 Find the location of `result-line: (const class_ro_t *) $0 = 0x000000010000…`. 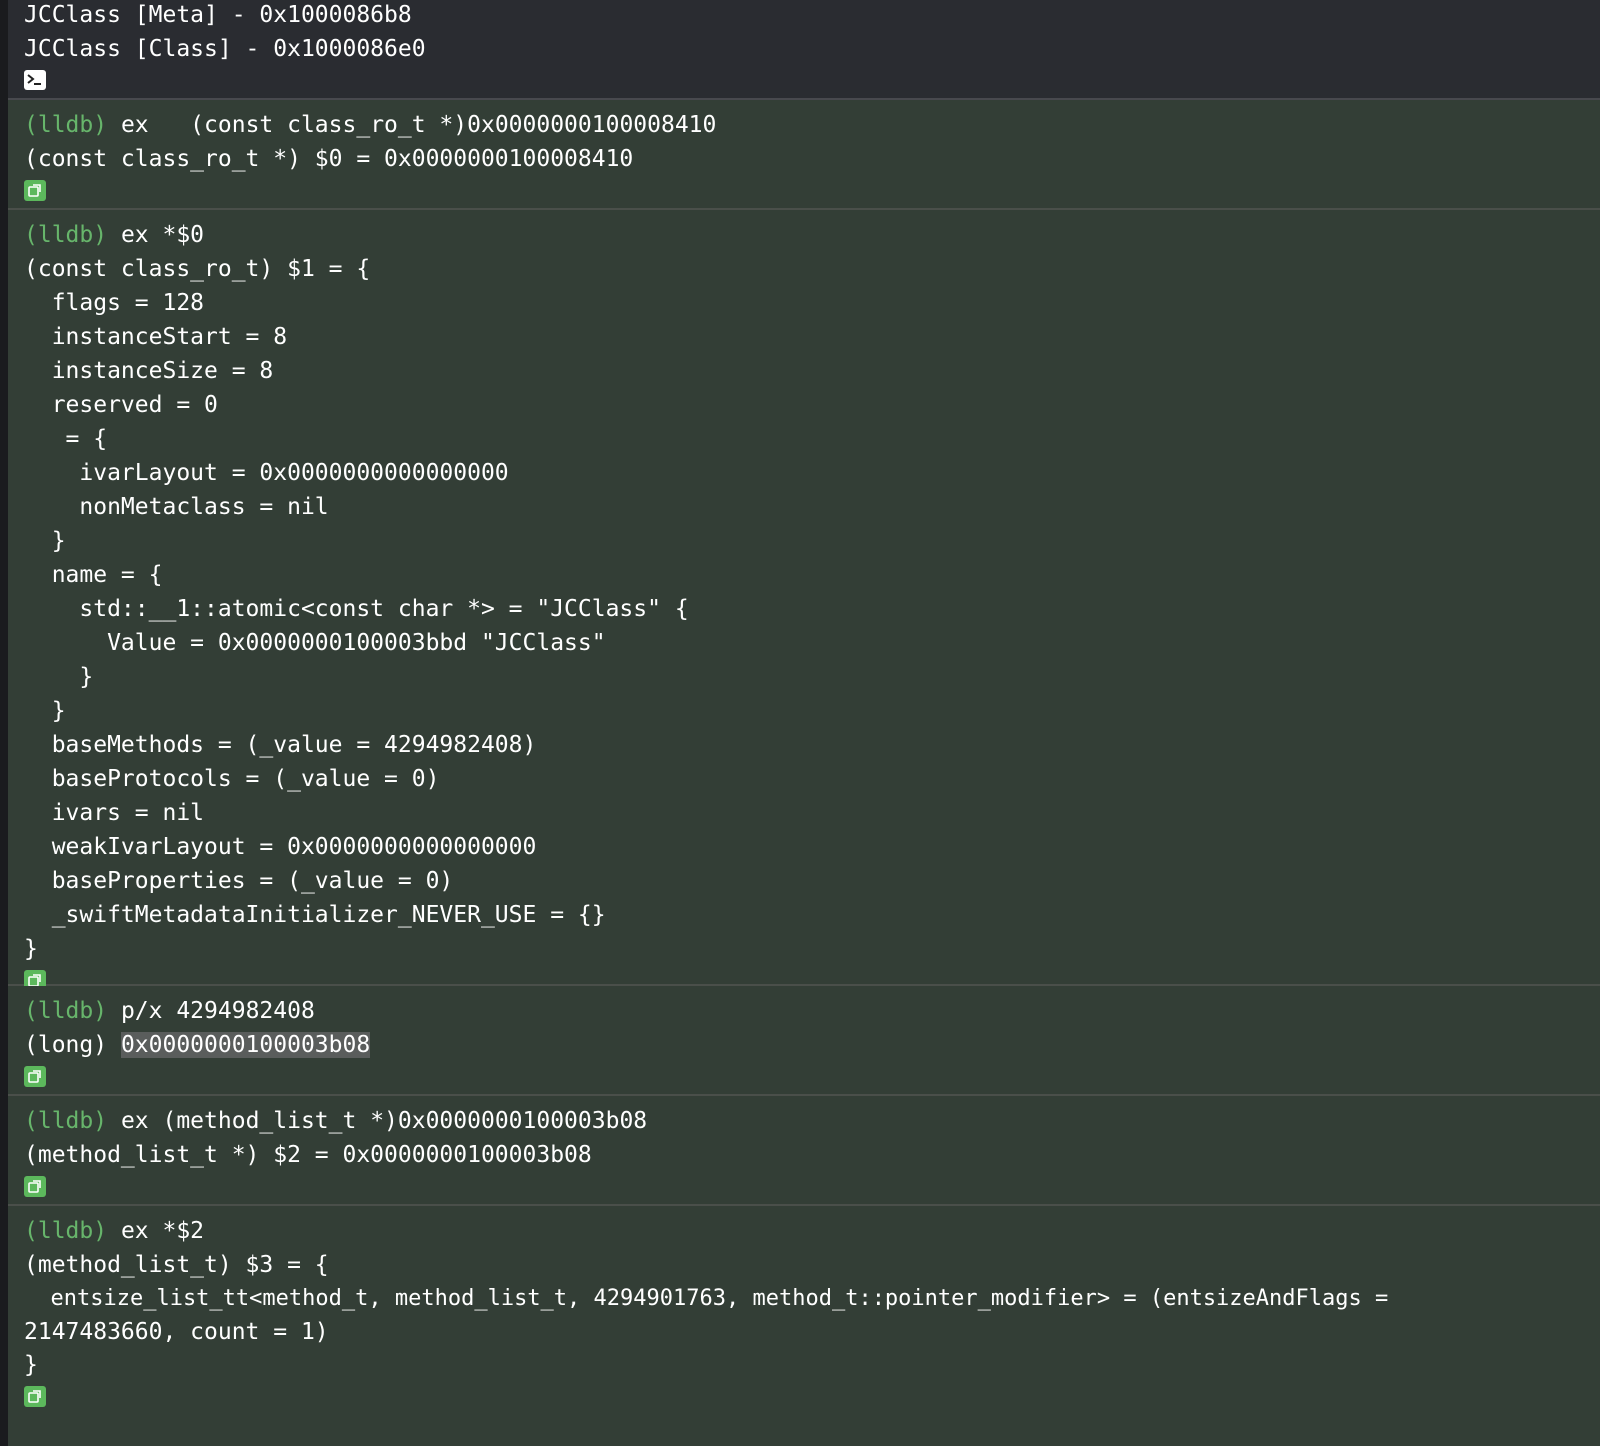

result-line: (const class_ro_t *) $0 = 0x000000010000… is located at coordinates (329, 159).